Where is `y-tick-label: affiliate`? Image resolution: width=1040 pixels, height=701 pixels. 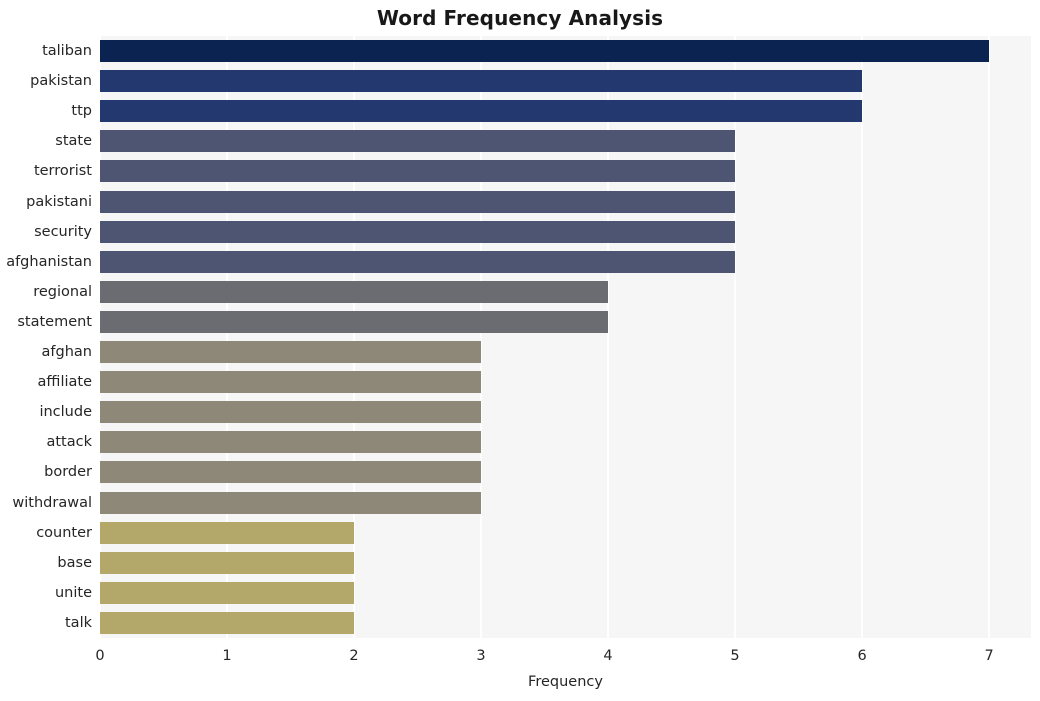 y-tick-label: affiliate is located at coordinates (64, 382).